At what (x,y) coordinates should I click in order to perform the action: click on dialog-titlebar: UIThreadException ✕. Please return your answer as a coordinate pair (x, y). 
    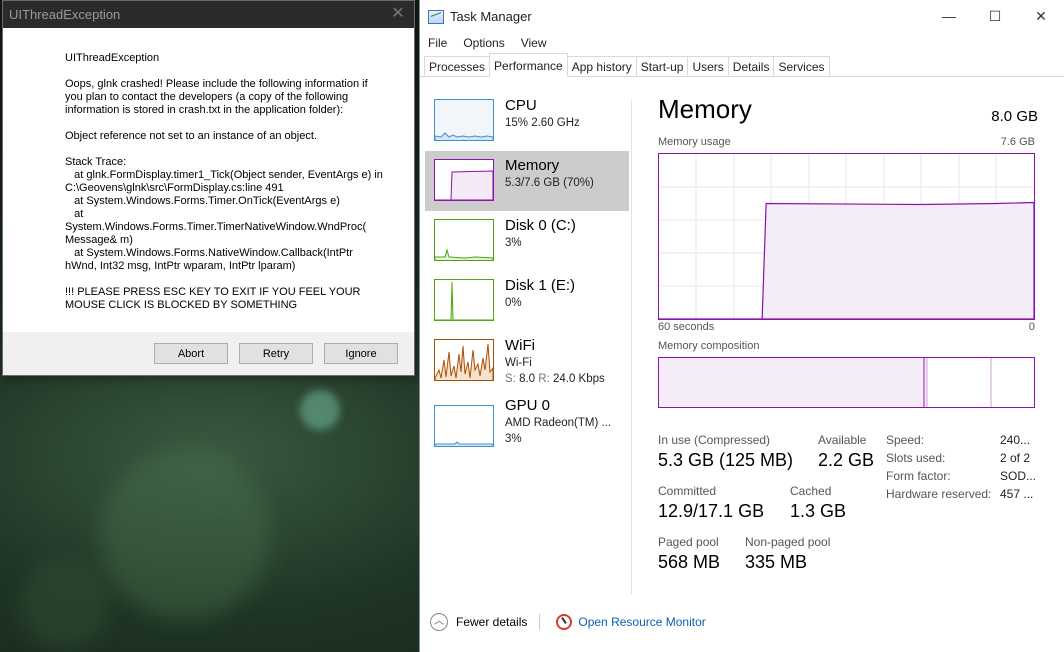
    Looking at the image, I should click on (208, 14).